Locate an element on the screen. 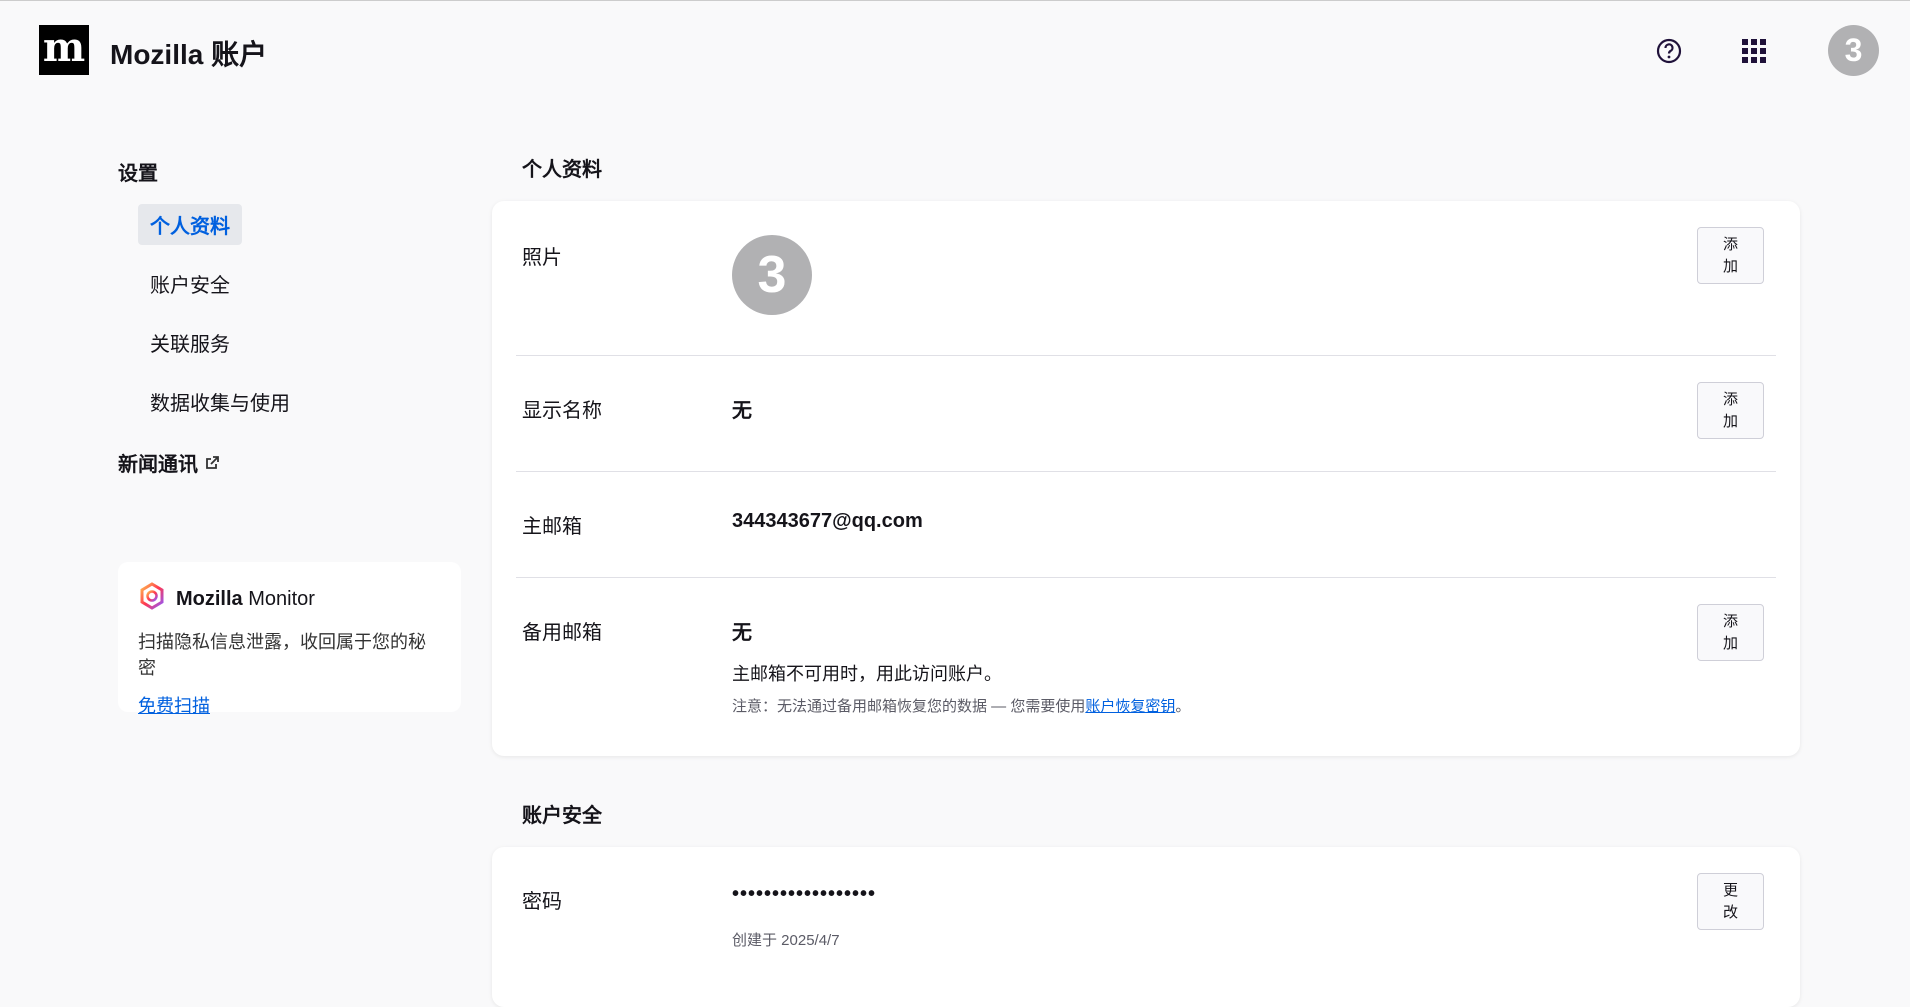 This screenshot has width=1910, height=1007. password-label: 密码 is located at coordinates (542, 902).